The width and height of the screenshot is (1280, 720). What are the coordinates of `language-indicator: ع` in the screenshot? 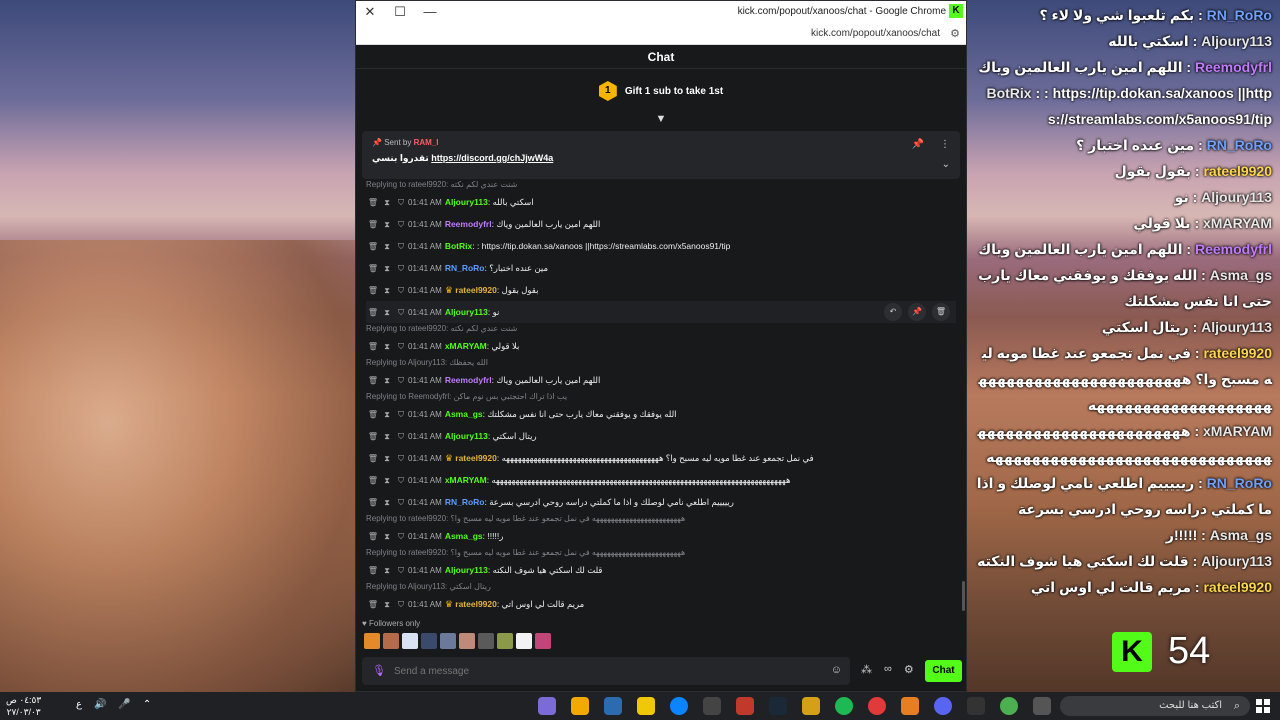 It's located at (79, 704).